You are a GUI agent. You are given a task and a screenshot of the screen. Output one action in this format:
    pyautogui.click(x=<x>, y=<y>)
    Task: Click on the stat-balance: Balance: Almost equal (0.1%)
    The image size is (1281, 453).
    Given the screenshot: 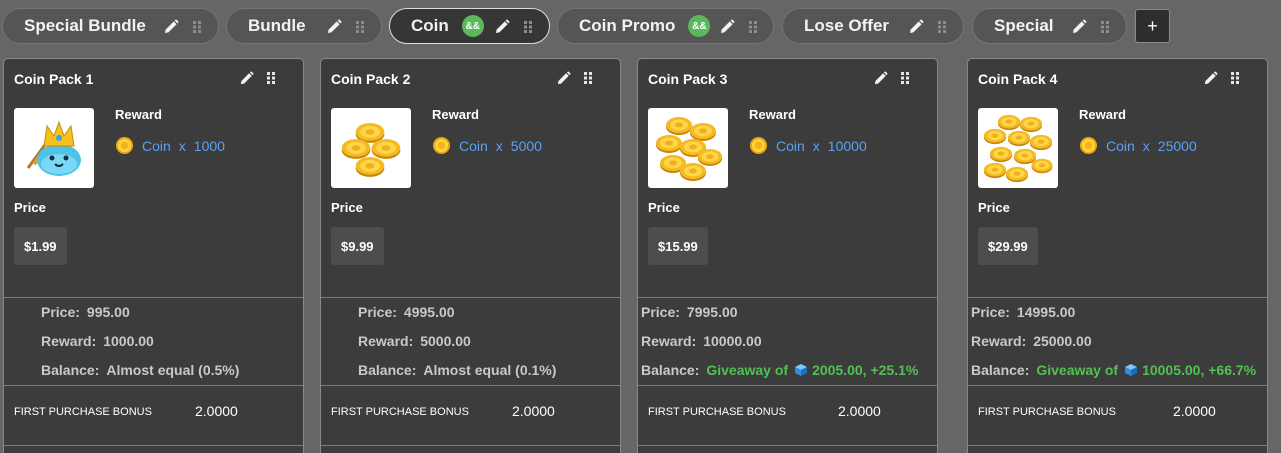 What is the action you would take?
    pyautogui.click(x=457, y=370)
    